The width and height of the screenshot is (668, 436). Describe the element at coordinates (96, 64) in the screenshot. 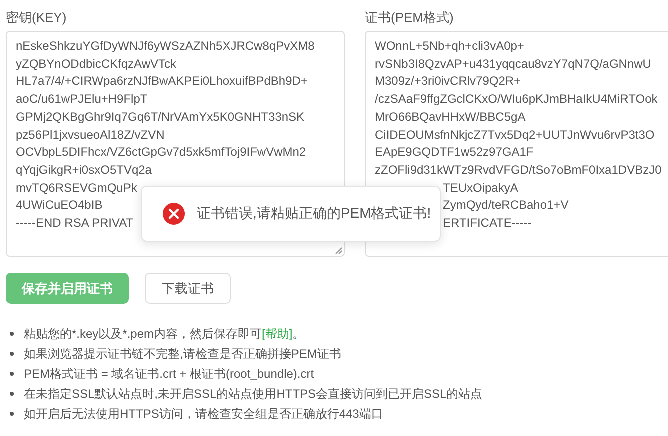

I see `pem-line: yZQBYnODdbicCKfqzAwVTck` at that location.